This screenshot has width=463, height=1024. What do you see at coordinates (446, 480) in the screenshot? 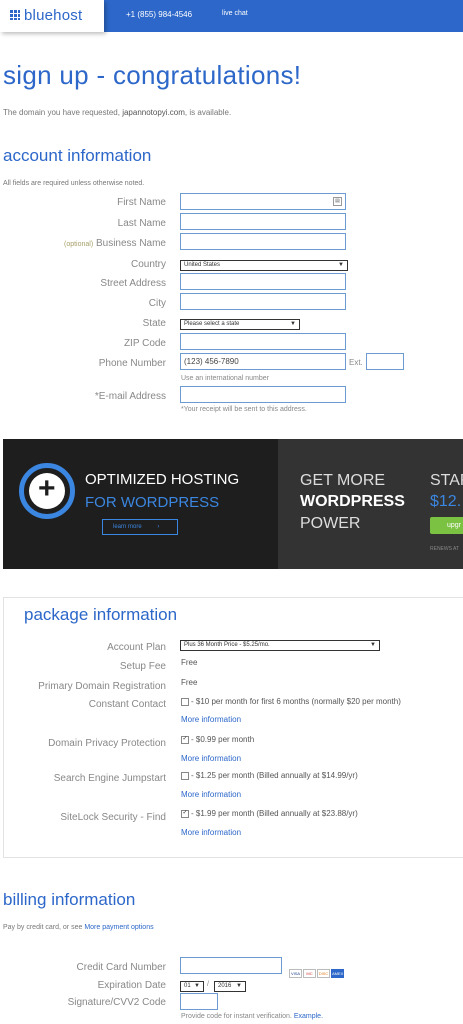
I see `banner-start: STAR` at bounding box center [446, 480].